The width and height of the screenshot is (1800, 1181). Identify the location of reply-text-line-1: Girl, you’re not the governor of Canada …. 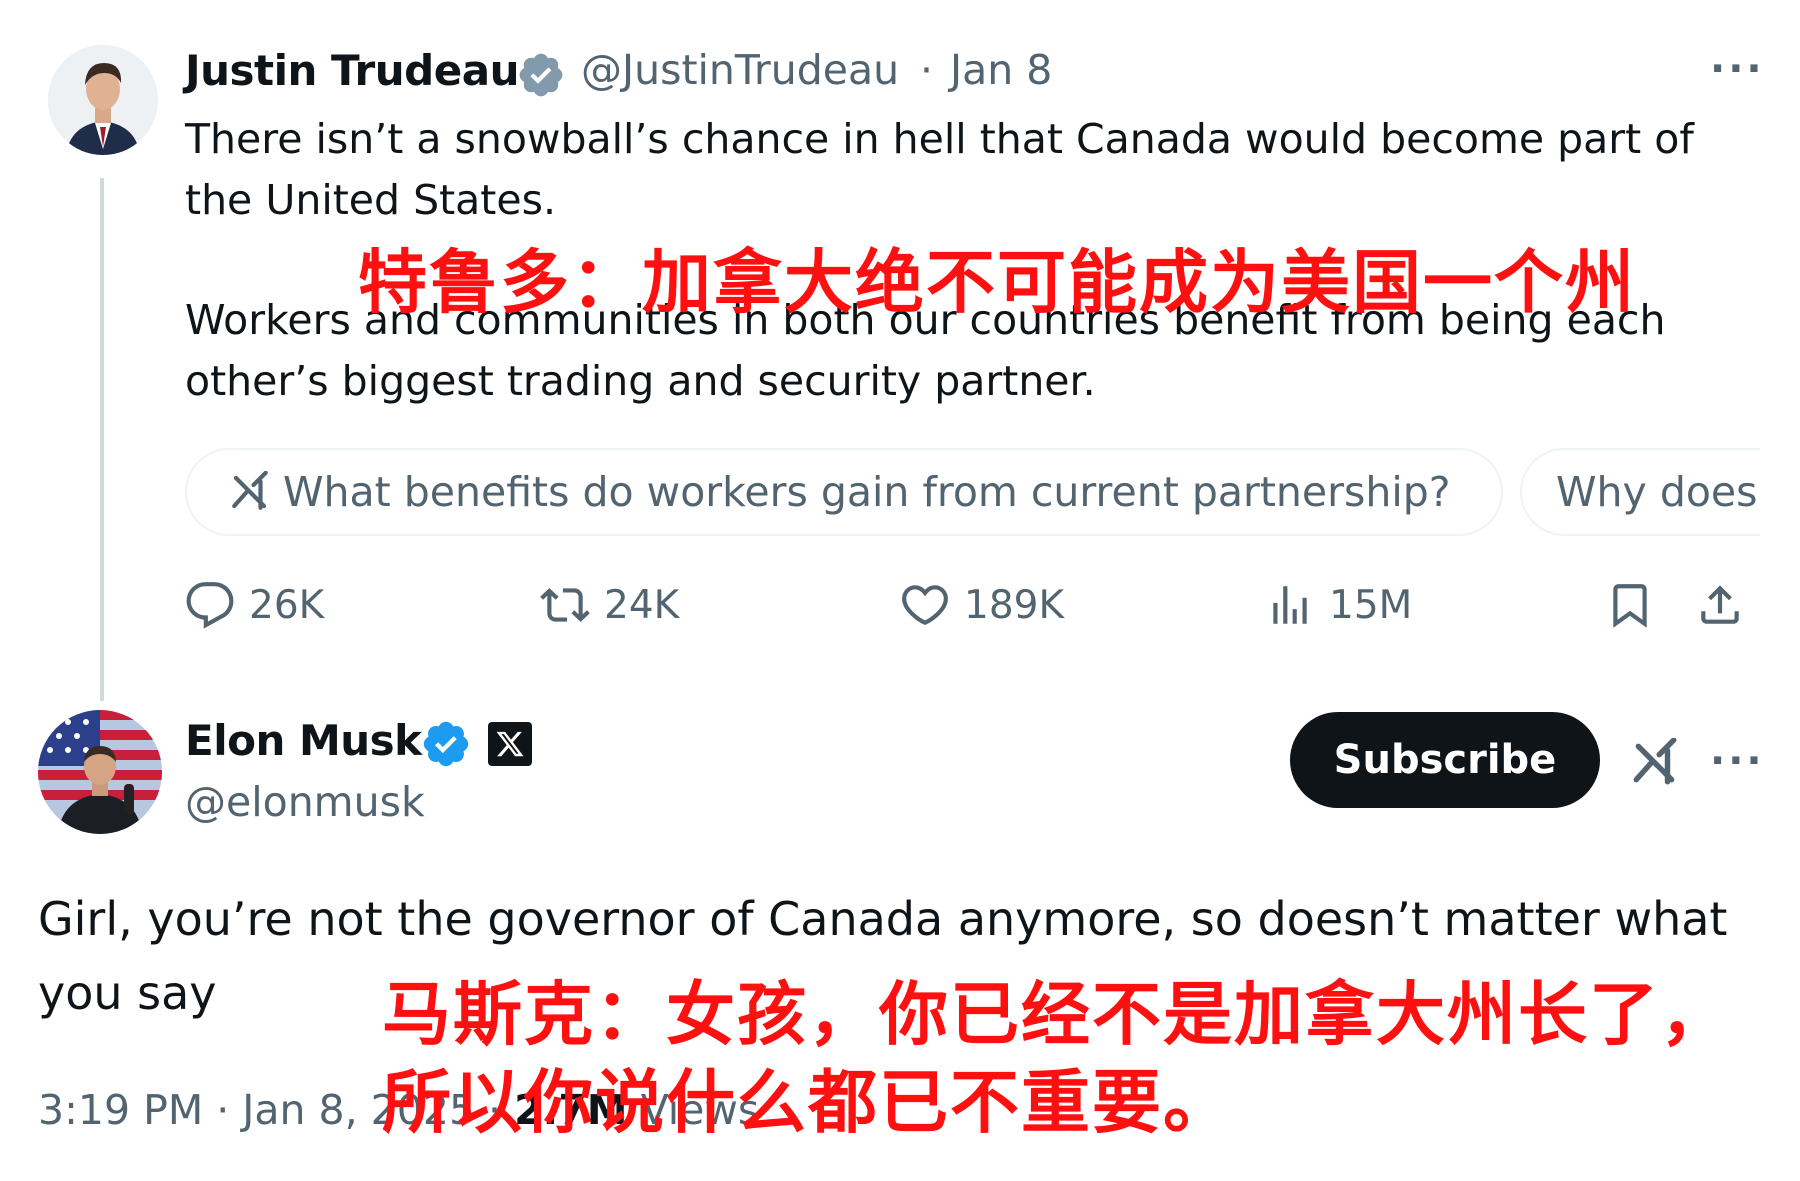
(883, 919).